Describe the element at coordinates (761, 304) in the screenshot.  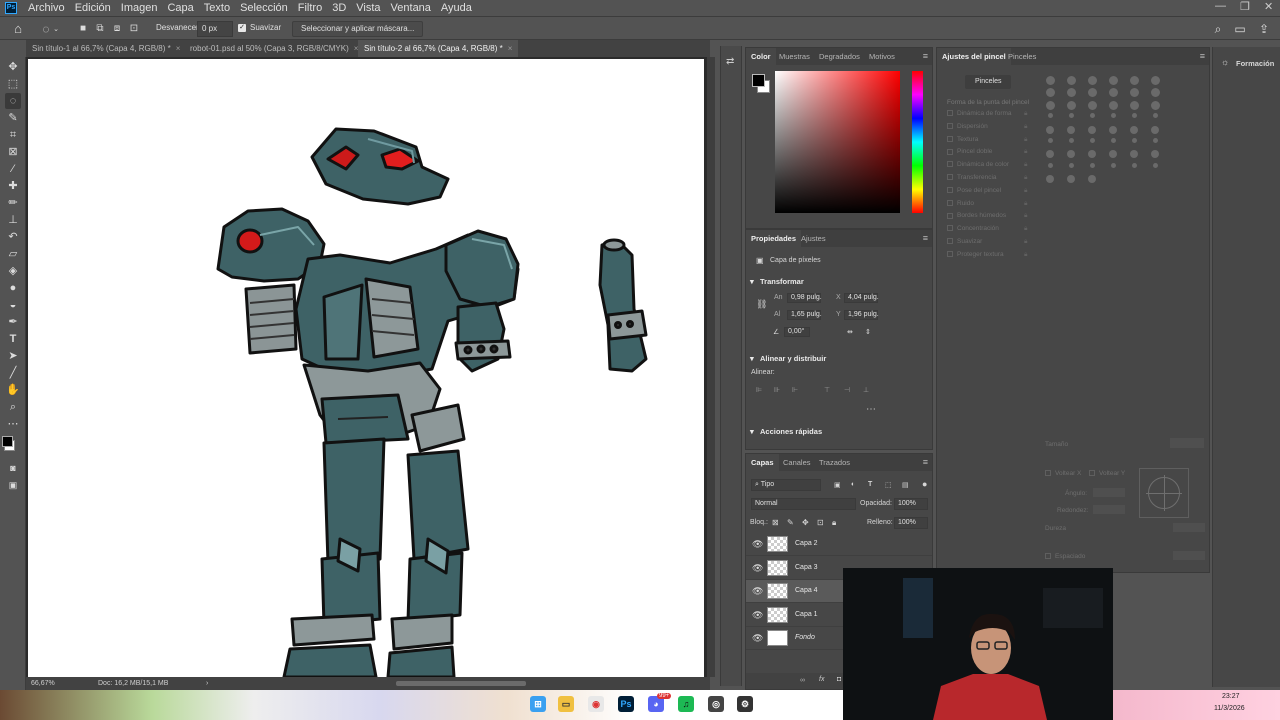
I see `link-icon: ⛓` at that location.